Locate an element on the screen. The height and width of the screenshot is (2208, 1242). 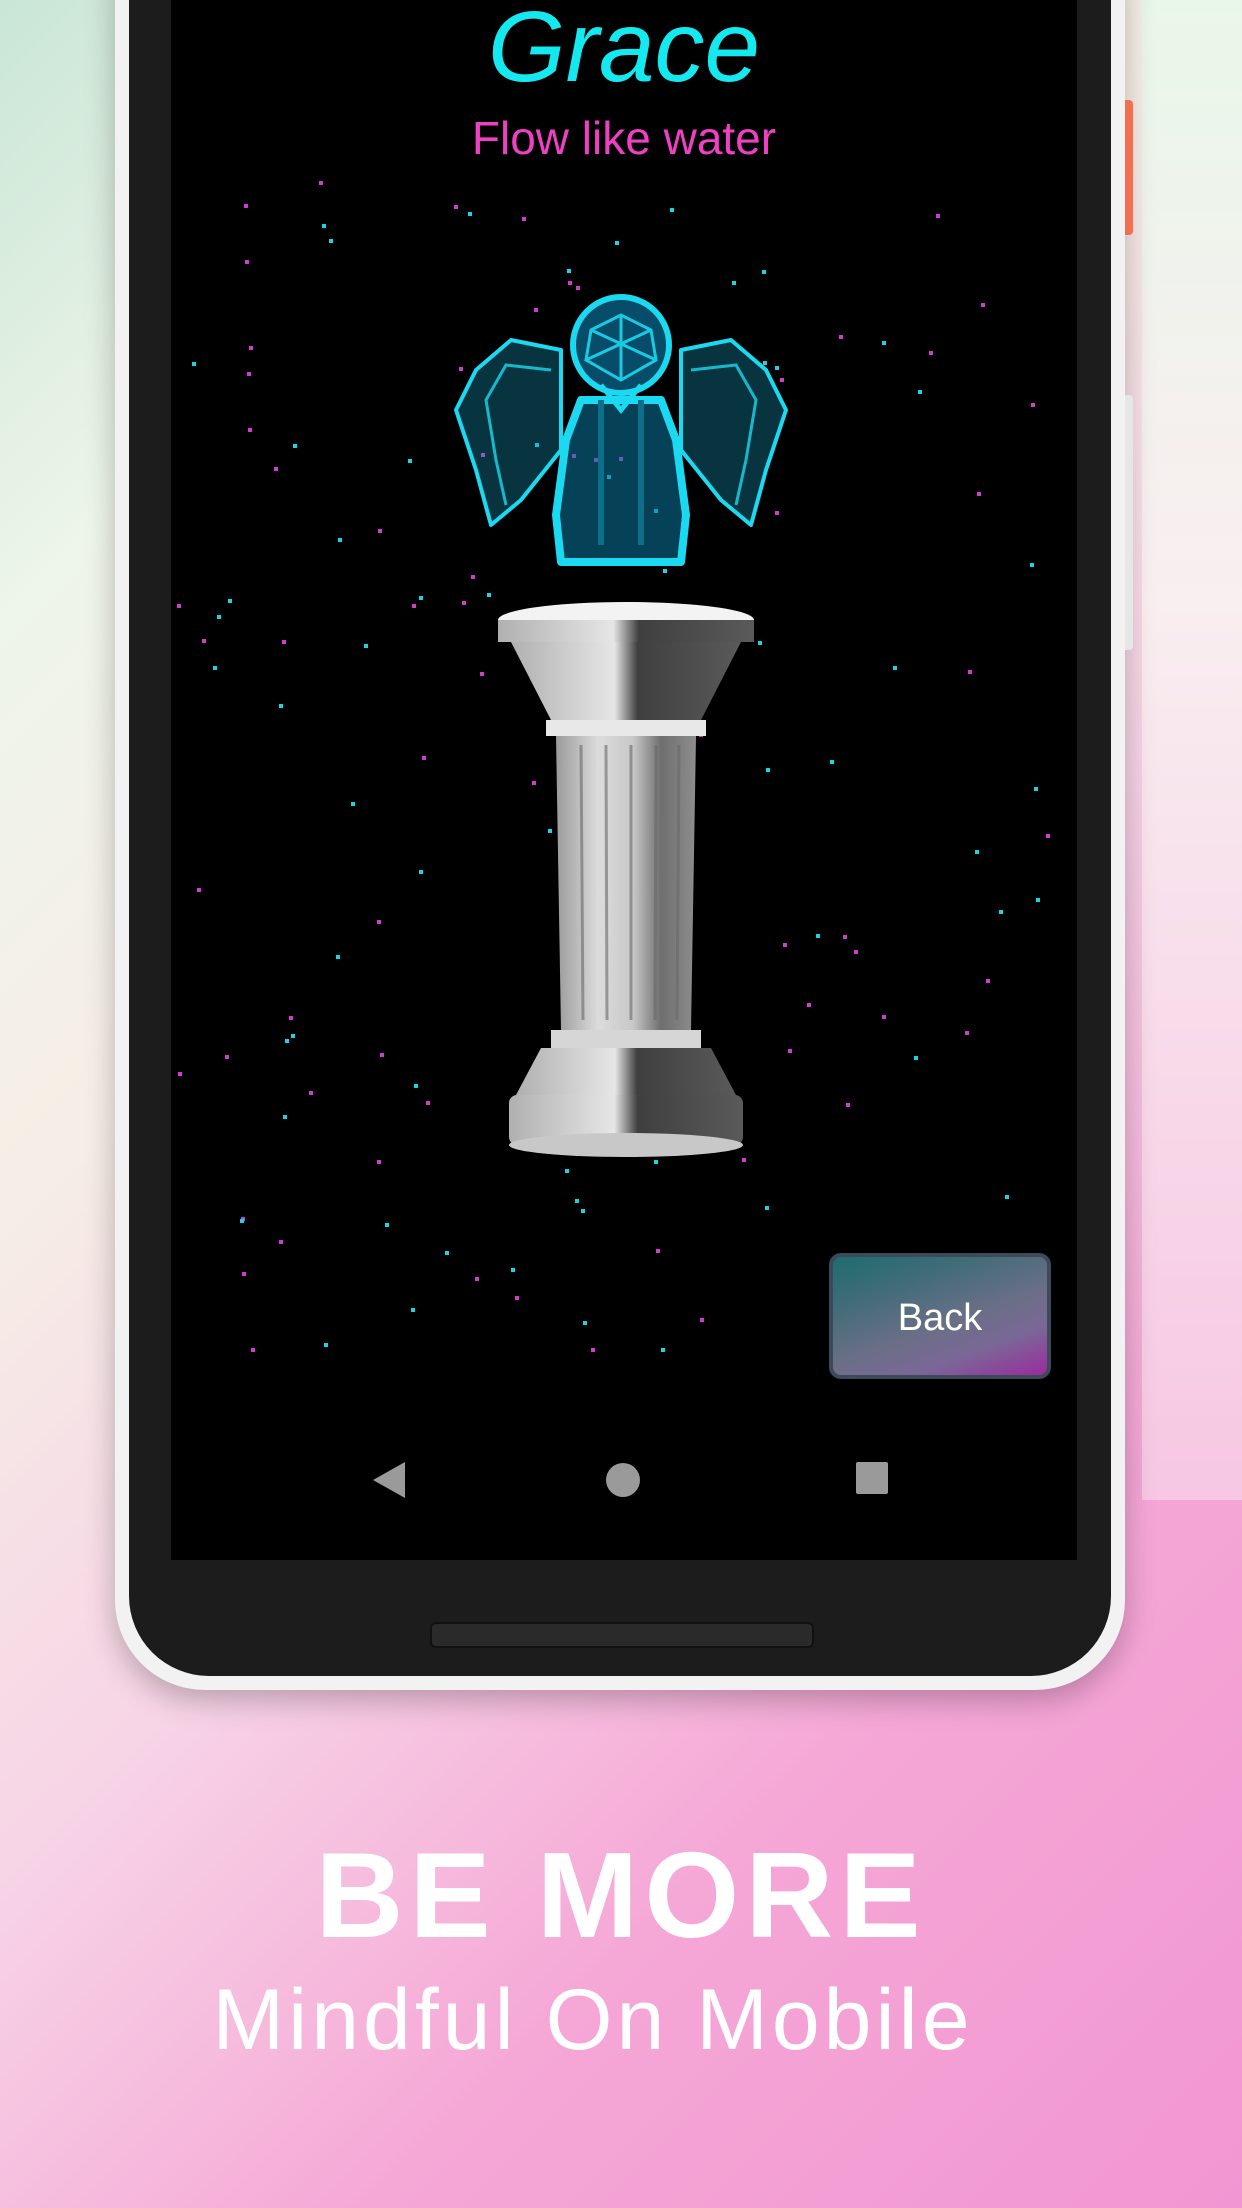
nav-recents-icon is located at coordinates (872, 1478).